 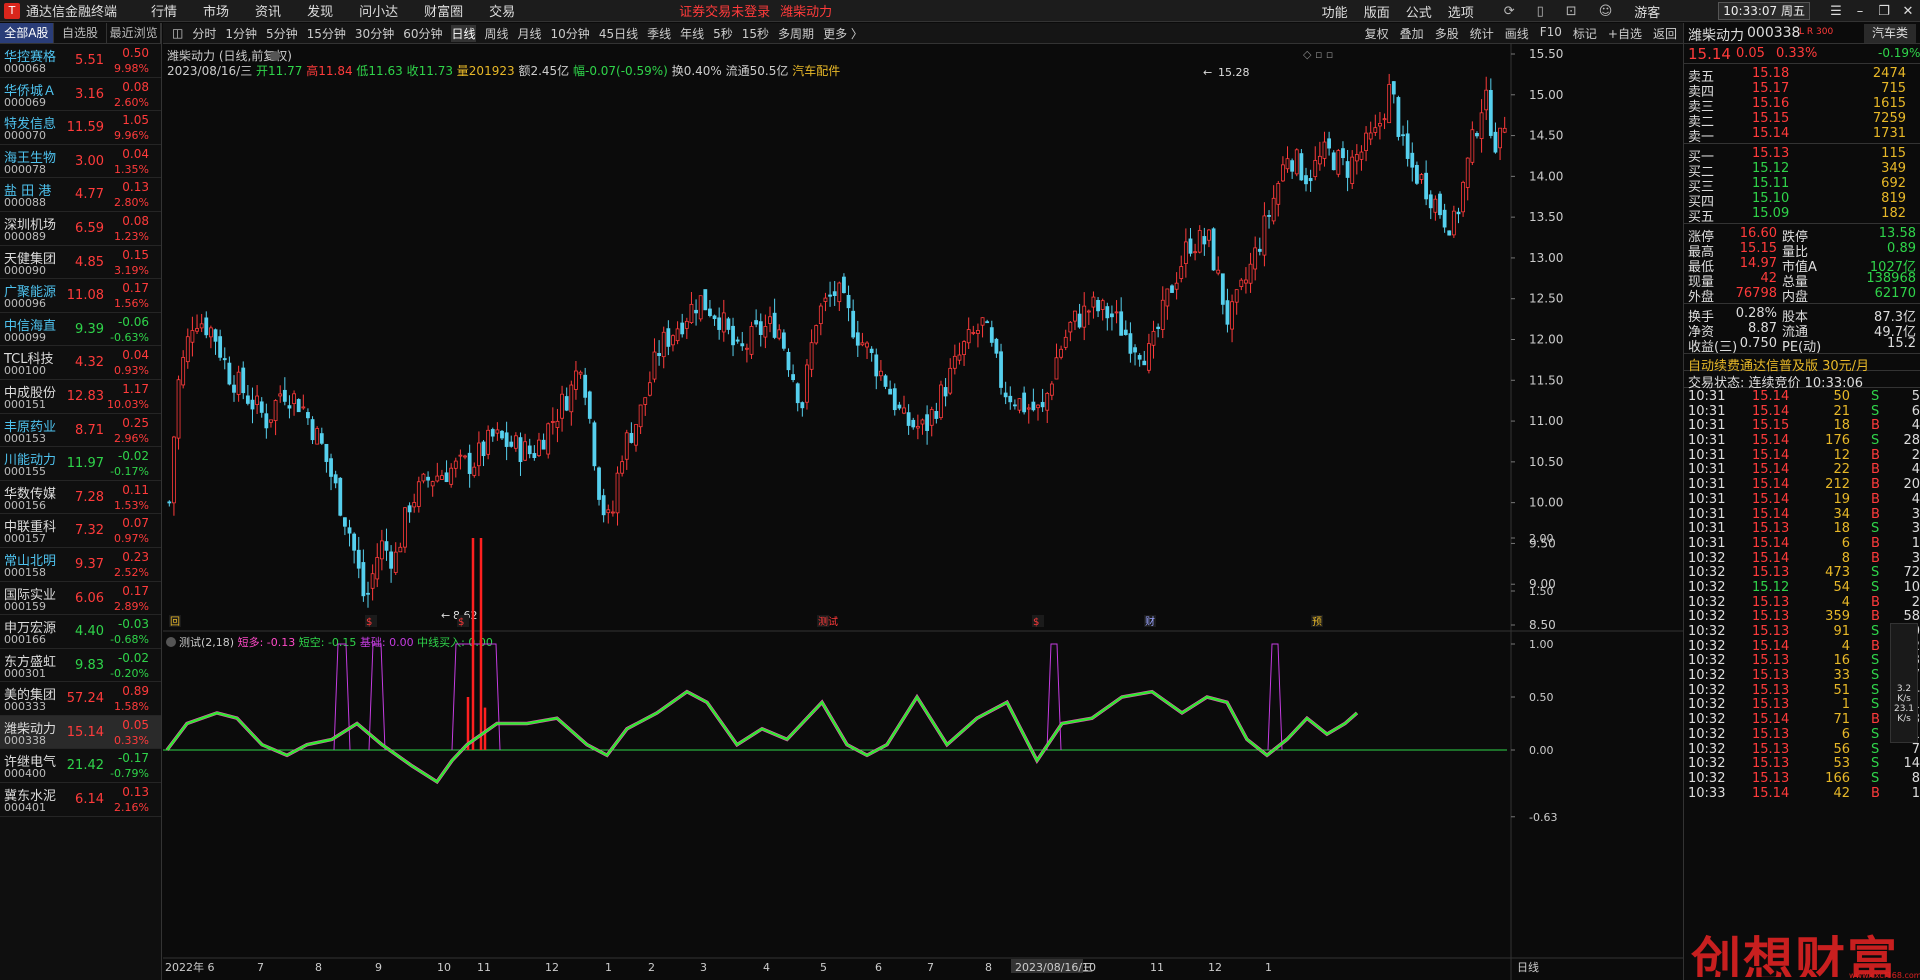 What do you see at coordinates (80, 565) in the screenshot?
I see `stock-row: 常山北明 000158 9.37 0.23 2.52%` at bounding box center [80, 565].